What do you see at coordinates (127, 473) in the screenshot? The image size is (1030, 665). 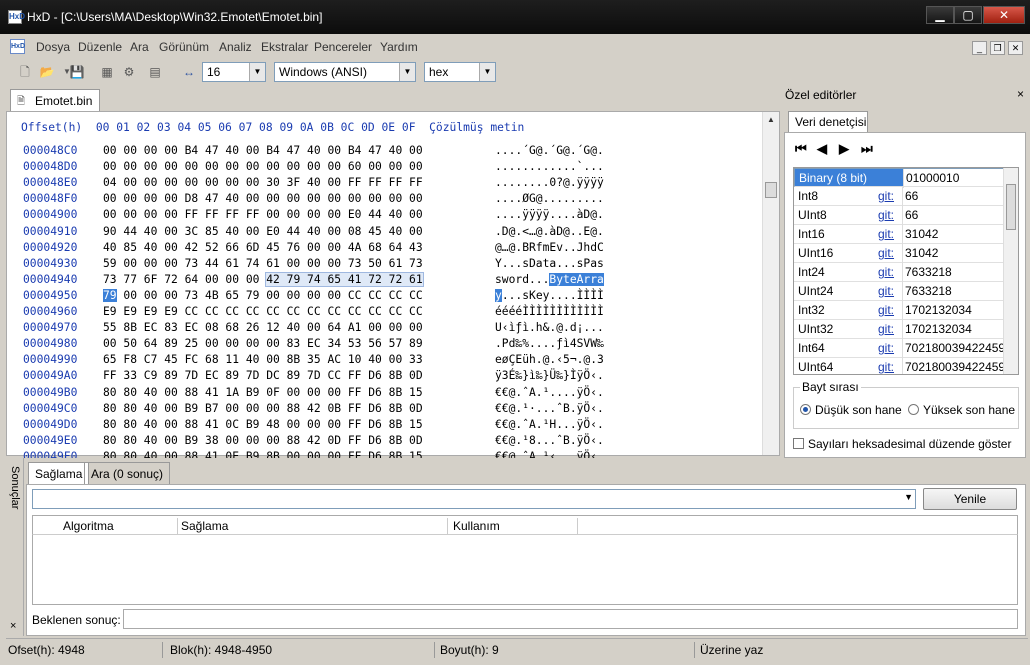 I see `tab-search-results: Ara (0 sonuç)` at bounding box center [127, 473].